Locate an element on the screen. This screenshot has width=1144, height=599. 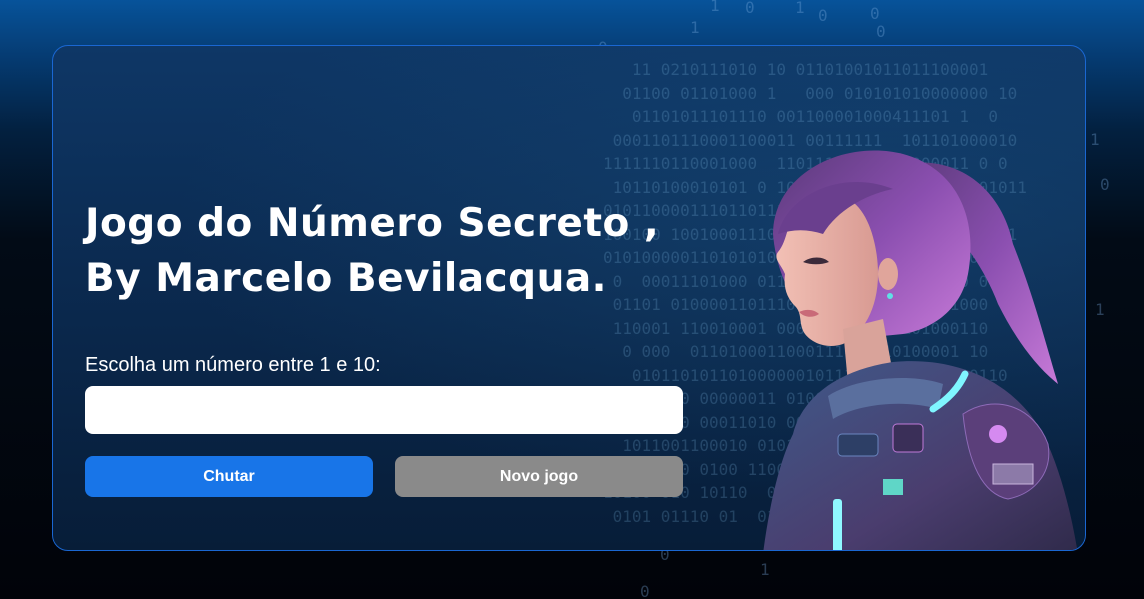
guess-button: Chutar is located at coordinates (229, 476).